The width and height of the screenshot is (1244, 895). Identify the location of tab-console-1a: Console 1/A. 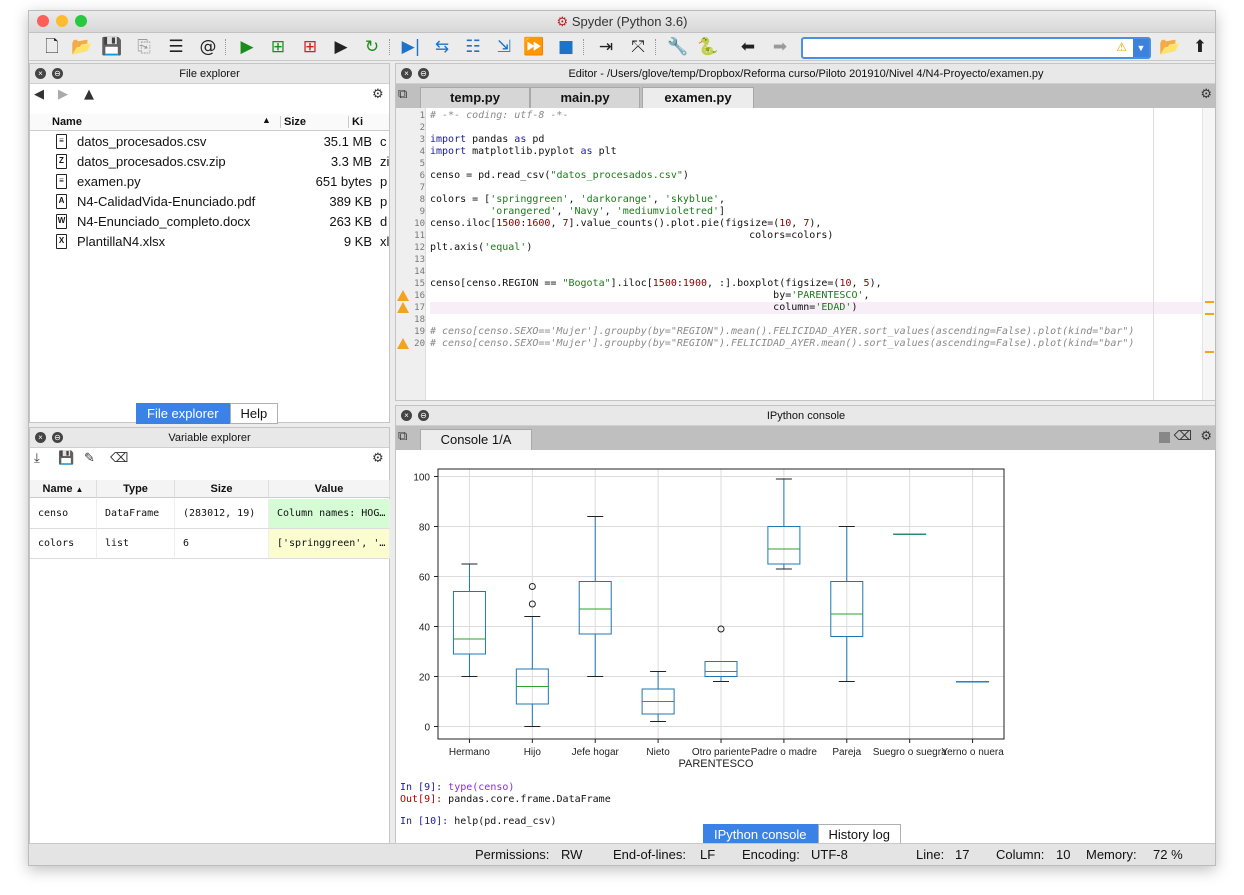
(476, 439).